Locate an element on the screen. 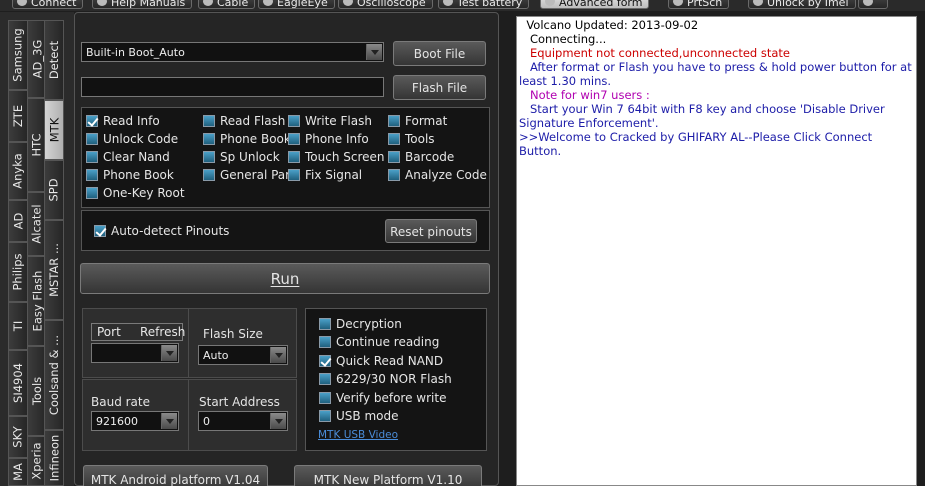  phone-info-checkbox: Phone Info is located at coordinates (328, 138).